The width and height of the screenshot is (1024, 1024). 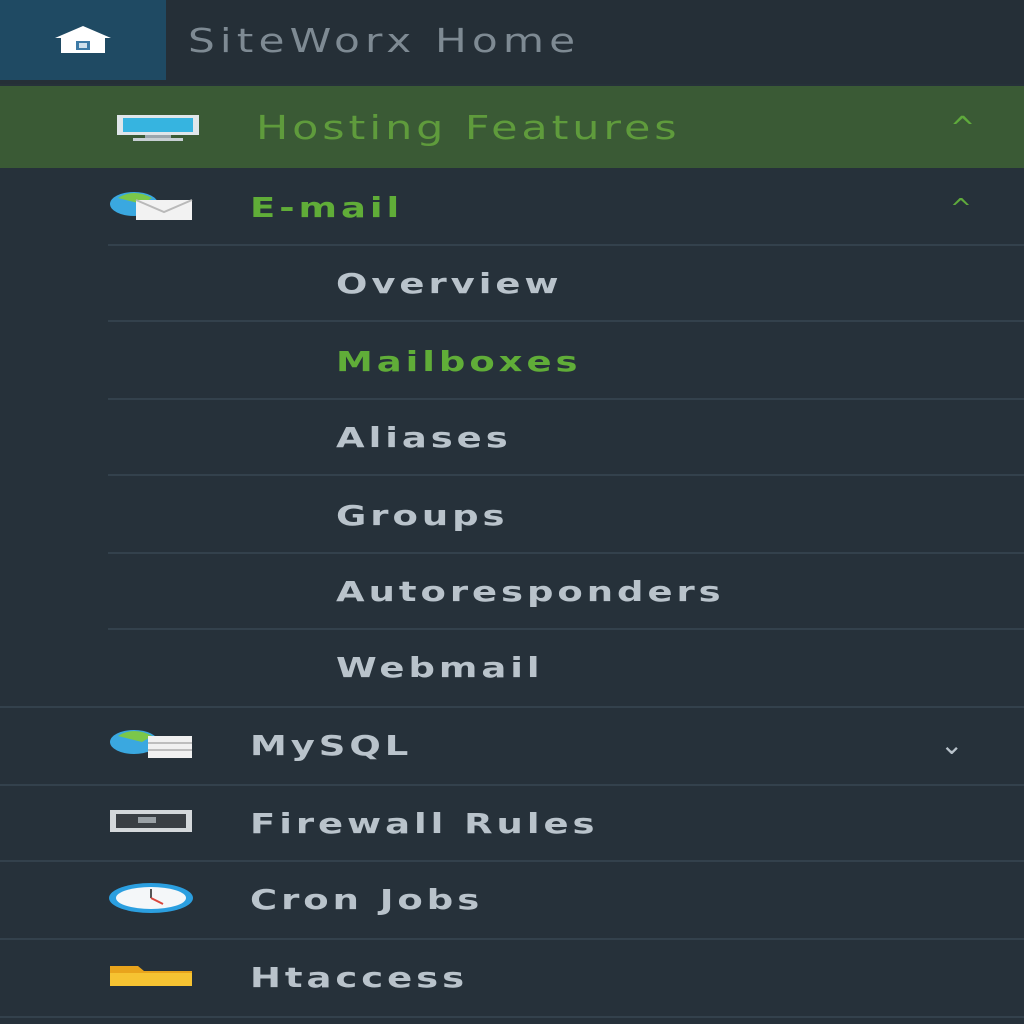 I want to click on sidebar-item-cron-jobs: Cron Jobs, so click(x=512, y=900).